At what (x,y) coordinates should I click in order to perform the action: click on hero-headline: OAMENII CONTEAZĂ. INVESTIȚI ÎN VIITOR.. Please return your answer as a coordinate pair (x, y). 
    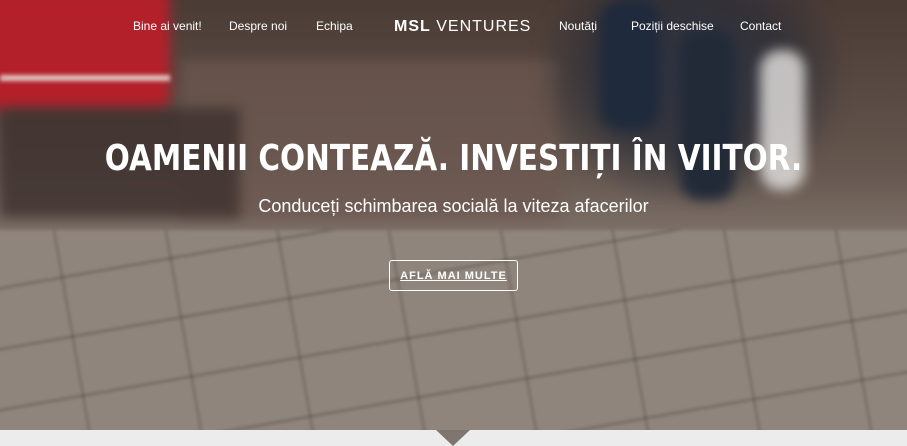
    Looking at the image, I should click on (453, 158).